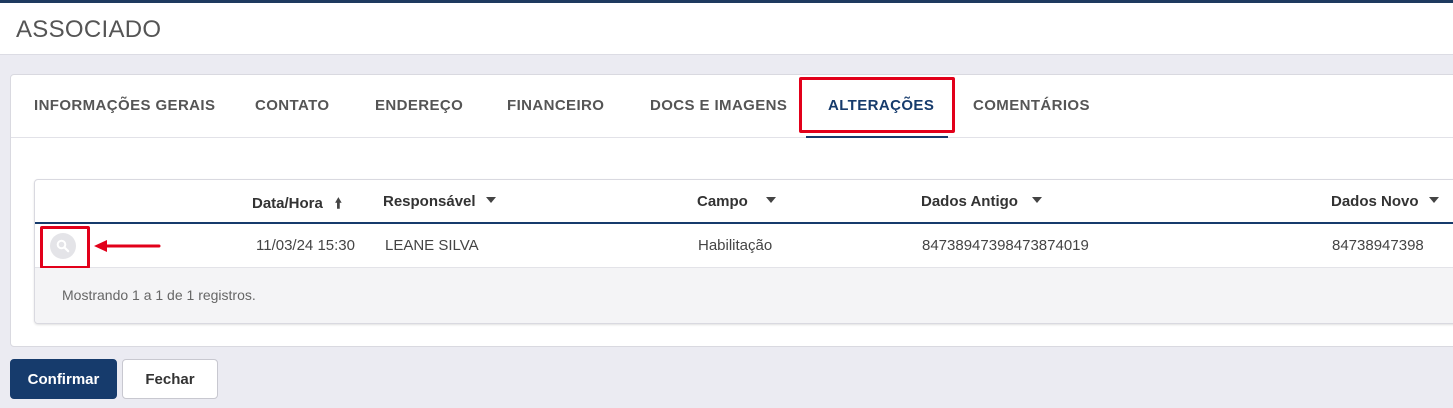 This screenshot has width=1453, height=408. What do you see at coordinates (124, 105) in the screenshot?
I see `tab-informacoes-gerais: INFORMAÇÕES GERAIS` at bounding box center [124, 105].